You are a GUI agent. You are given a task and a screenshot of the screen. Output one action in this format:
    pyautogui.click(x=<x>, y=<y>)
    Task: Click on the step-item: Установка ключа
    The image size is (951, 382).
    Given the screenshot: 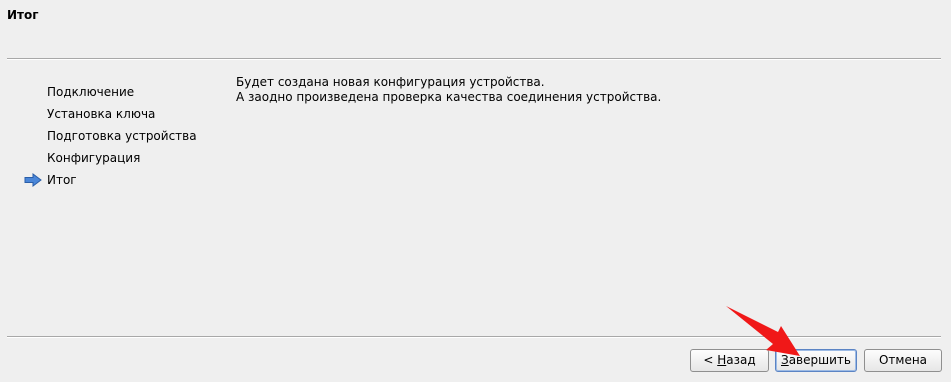 What is the action you would take?
    pyautogui.click(x=120, y=116)
    